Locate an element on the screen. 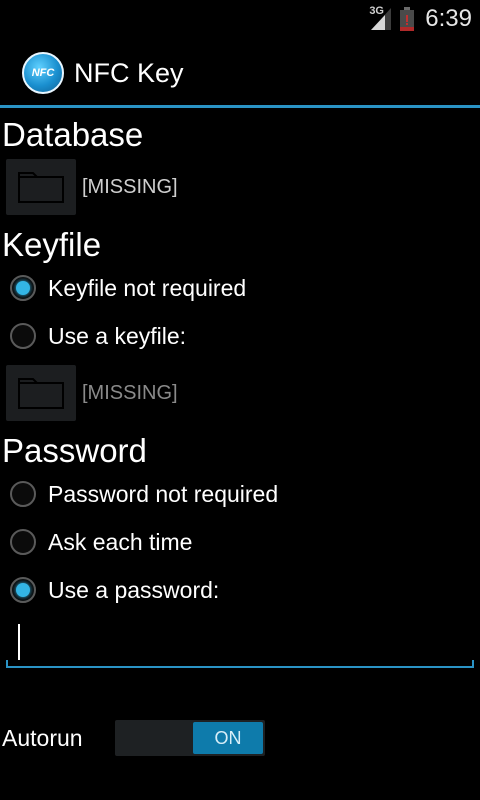  keyfile-path: [MISSING] is located at coordinates (130, 393).